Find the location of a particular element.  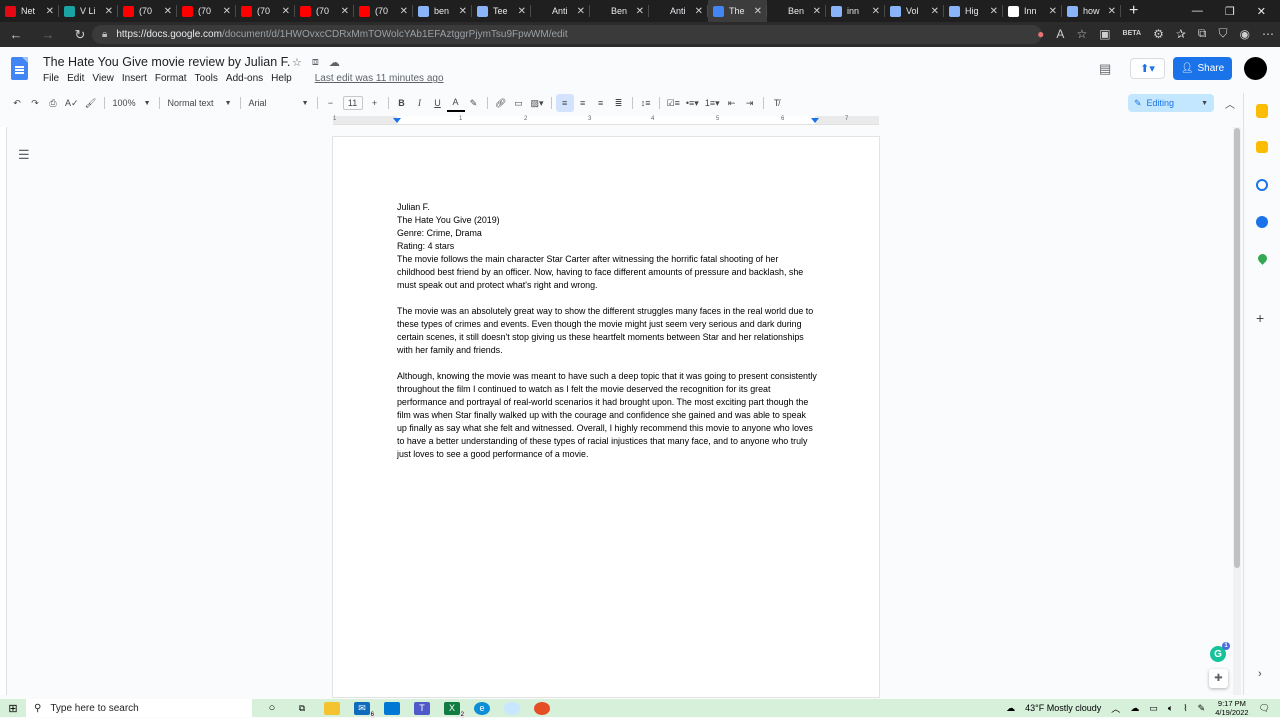

app-icon is located at coordinates (542, 708).